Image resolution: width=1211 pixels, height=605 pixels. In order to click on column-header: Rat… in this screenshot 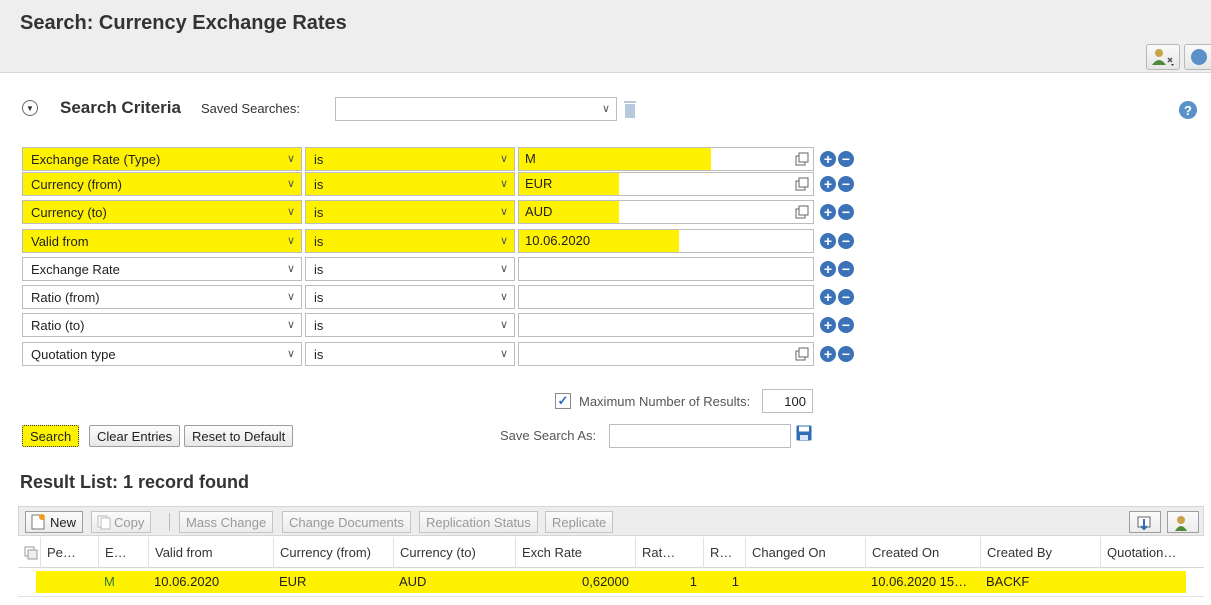, I will do `click(669, 552)`.